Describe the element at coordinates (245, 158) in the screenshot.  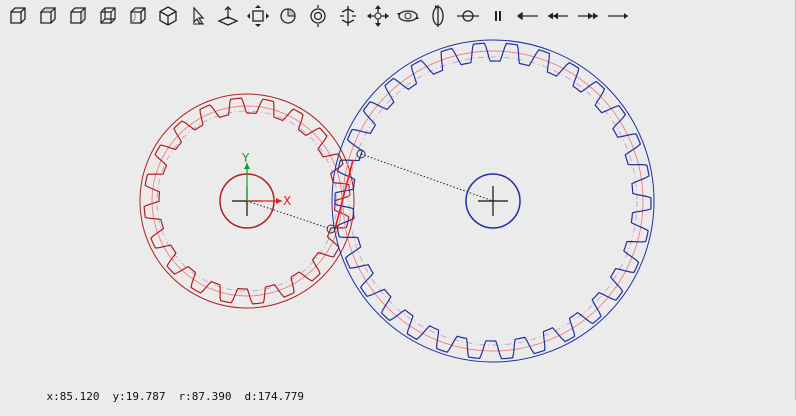
I see `y-axis-label: Y` at that location.